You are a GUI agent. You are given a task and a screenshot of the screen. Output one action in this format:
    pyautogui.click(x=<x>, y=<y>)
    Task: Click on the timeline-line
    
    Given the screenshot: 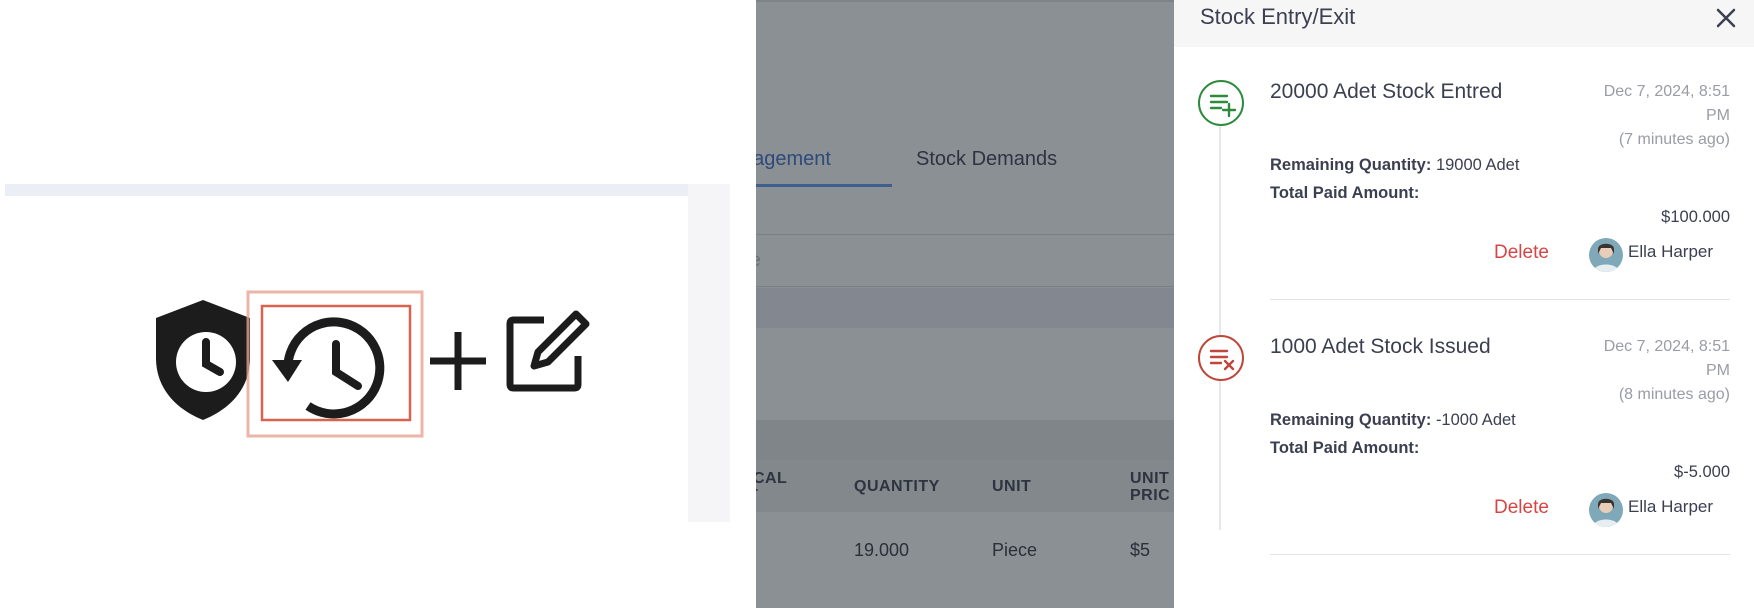 What is the action you would take?
    pyautogui.click(x=1220, y=328)
    